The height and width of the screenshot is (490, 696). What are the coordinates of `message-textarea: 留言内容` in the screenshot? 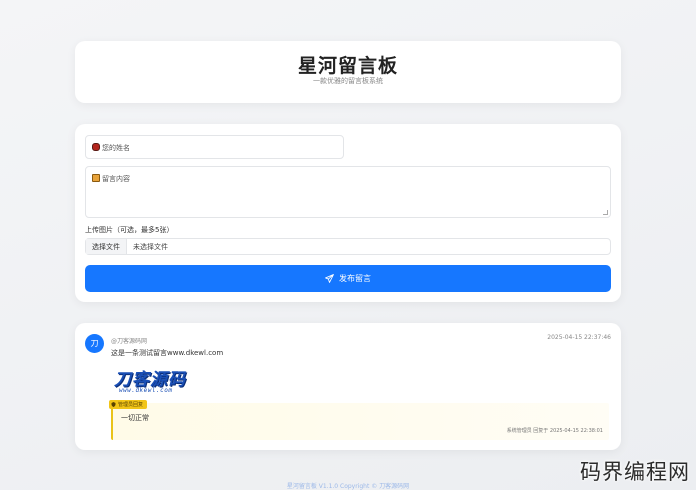 It's located at (348, 192).